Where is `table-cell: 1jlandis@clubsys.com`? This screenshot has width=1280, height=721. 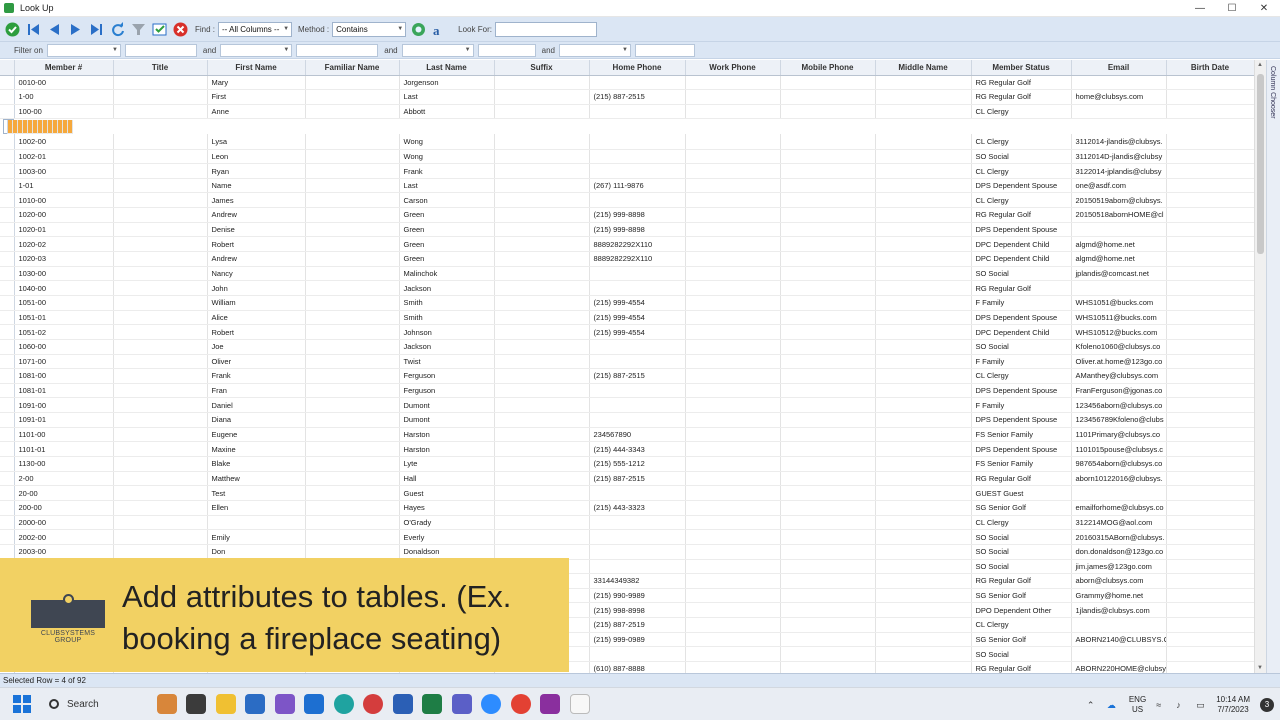
table-cell: 1jlandis@clubsys.com is located at coordinates (1119, 610).